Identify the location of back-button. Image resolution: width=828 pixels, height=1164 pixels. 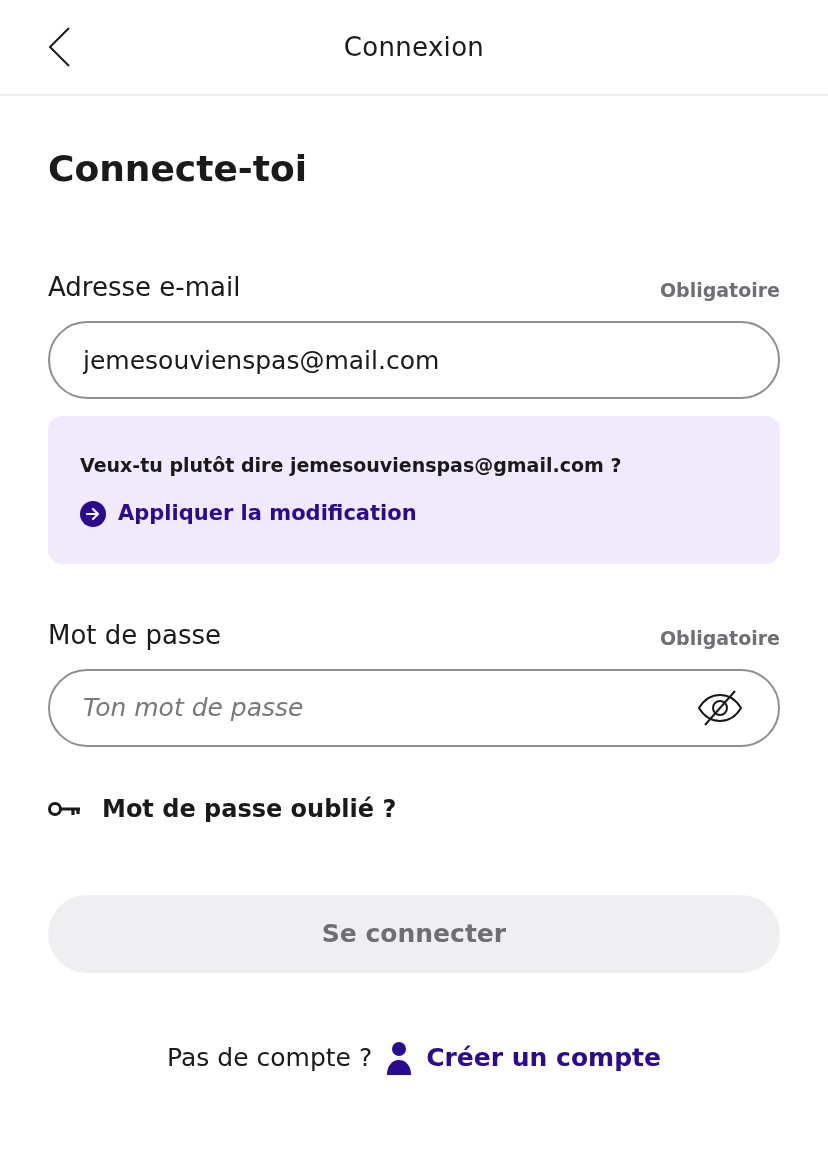
(60, 47).